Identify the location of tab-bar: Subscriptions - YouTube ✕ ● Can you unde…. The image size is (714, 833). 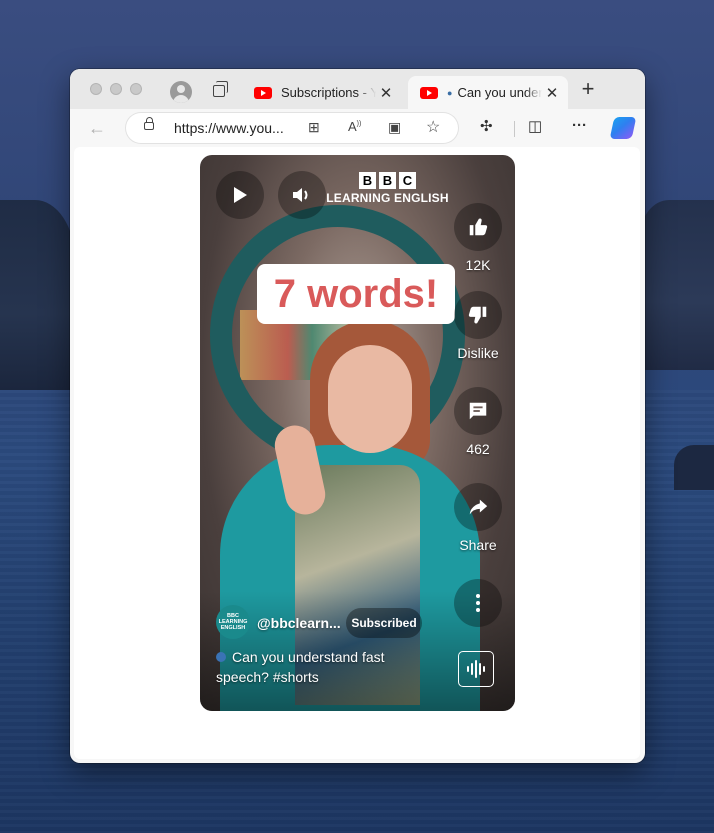
(357, 89).